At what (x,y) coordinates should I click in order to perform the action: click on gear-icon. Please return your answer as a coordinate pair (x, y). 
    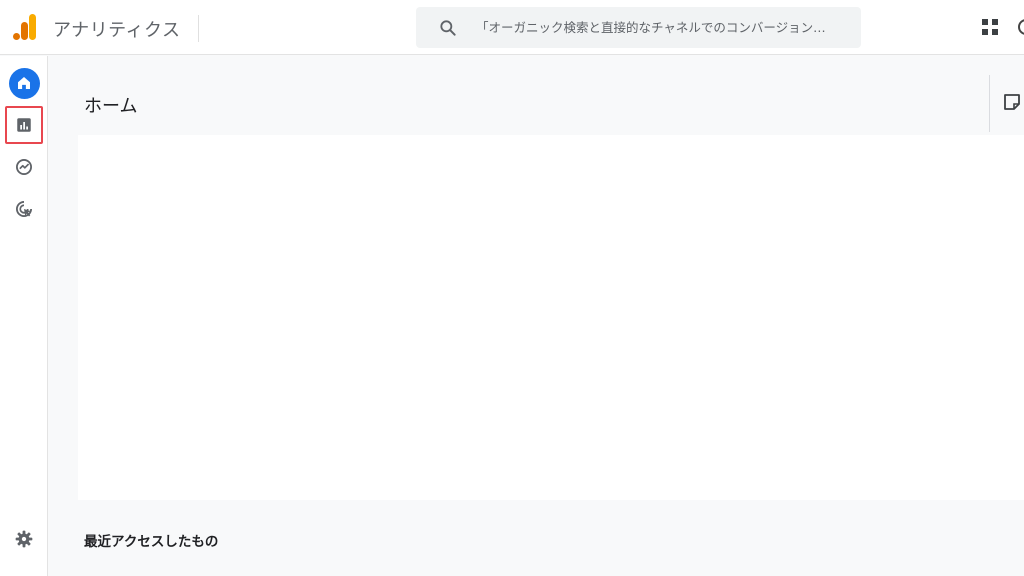
    Looking at the image, I should click on (24, 539).